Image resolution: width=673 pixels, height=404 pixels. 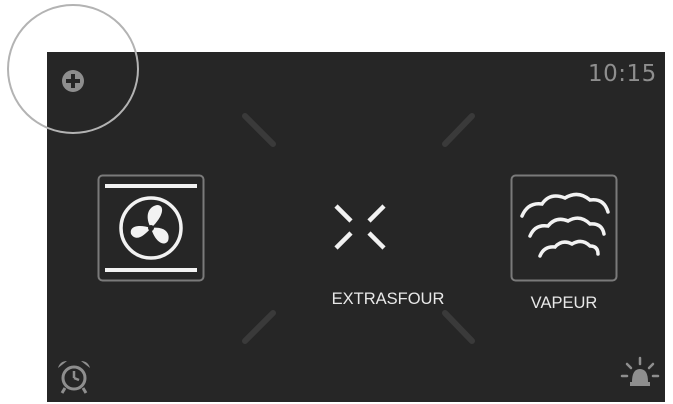 What do you see at coordinates (564, 303) in the screenshot?
I see `mode-label-vapeur: VAPEUR` at bounding box center [564, 303].